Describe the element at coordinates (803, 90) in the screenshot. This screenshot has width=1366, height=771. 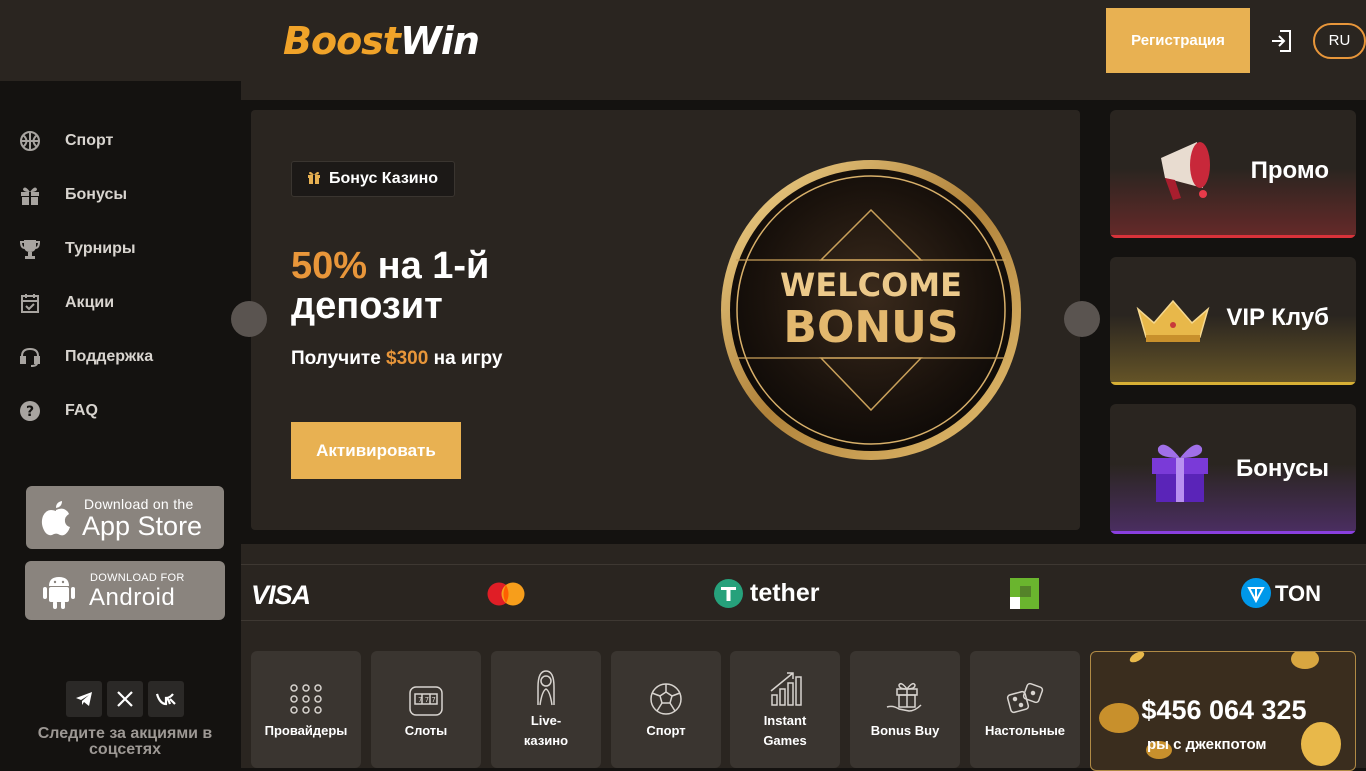
I see `top-strip` at that location.